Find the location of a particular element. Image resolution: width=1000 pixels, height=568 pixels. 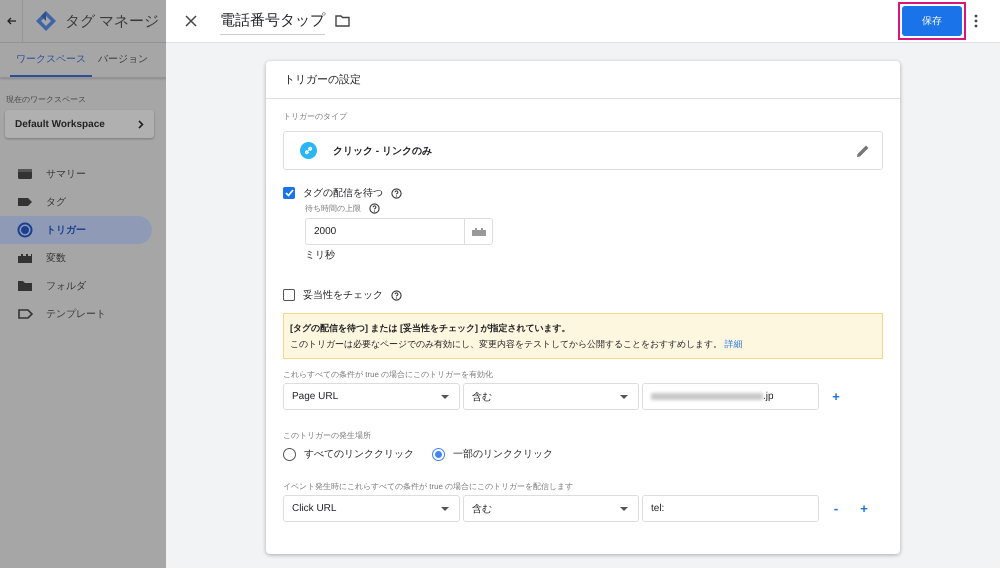

nav-item: 変数 is located at coordinates (76, 258).